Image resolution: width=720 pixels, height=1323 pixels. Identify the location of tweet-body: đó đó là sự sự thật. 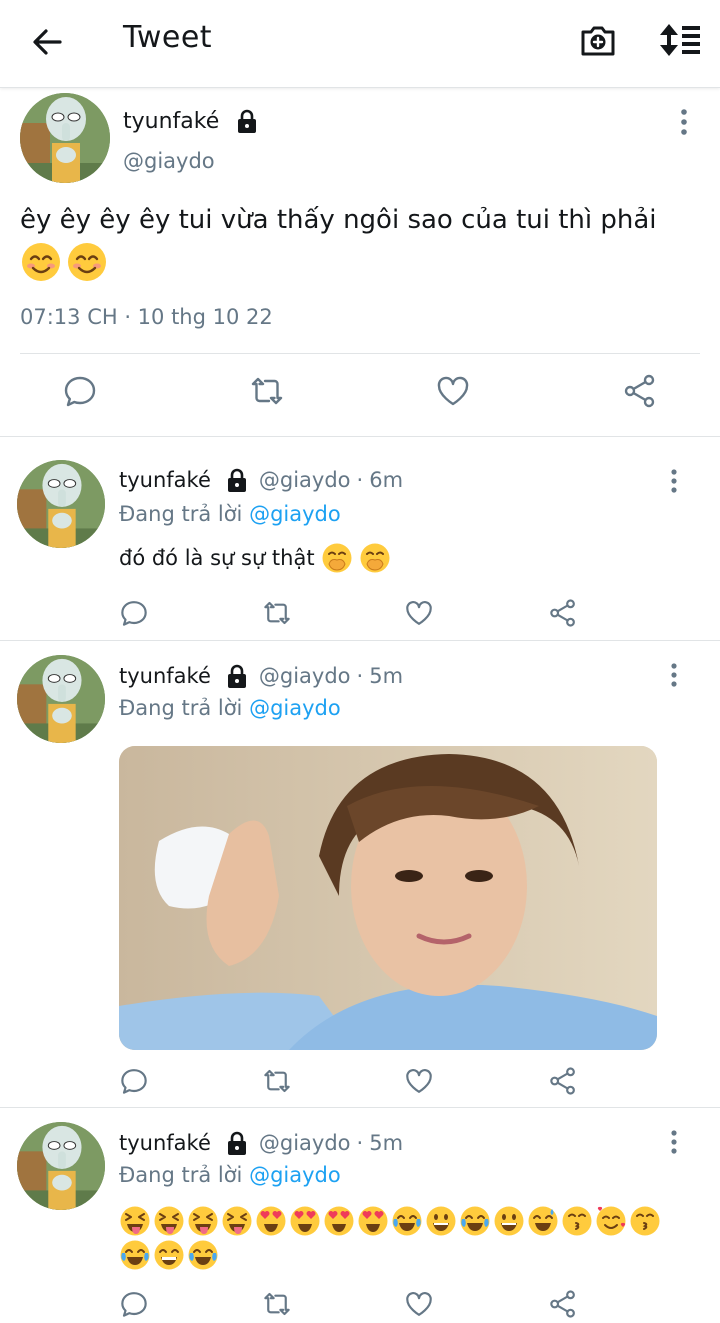
(255, 558).